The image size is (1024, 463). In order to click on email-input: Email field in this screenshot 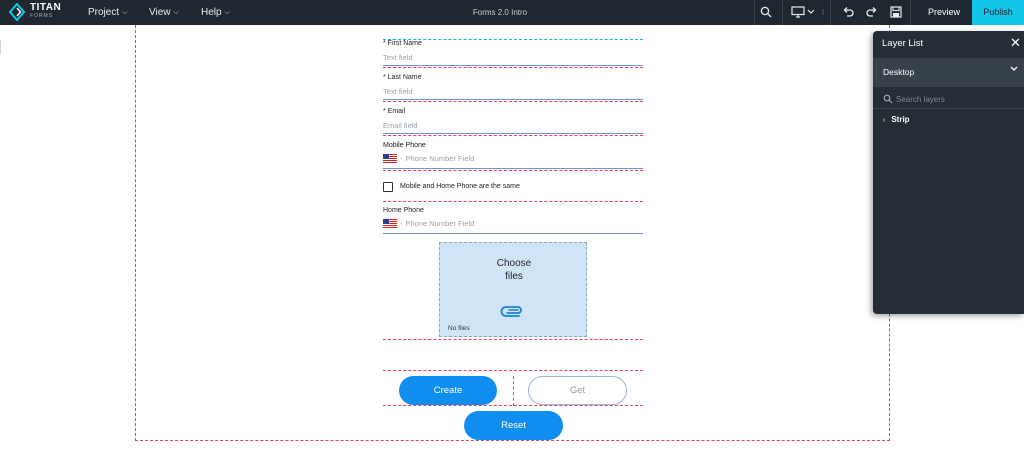, I will do `click(513, 125)`.